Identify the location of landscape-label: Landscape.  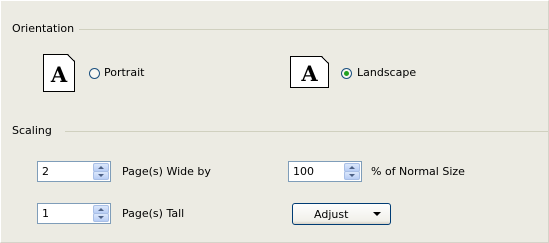
(386, 72).